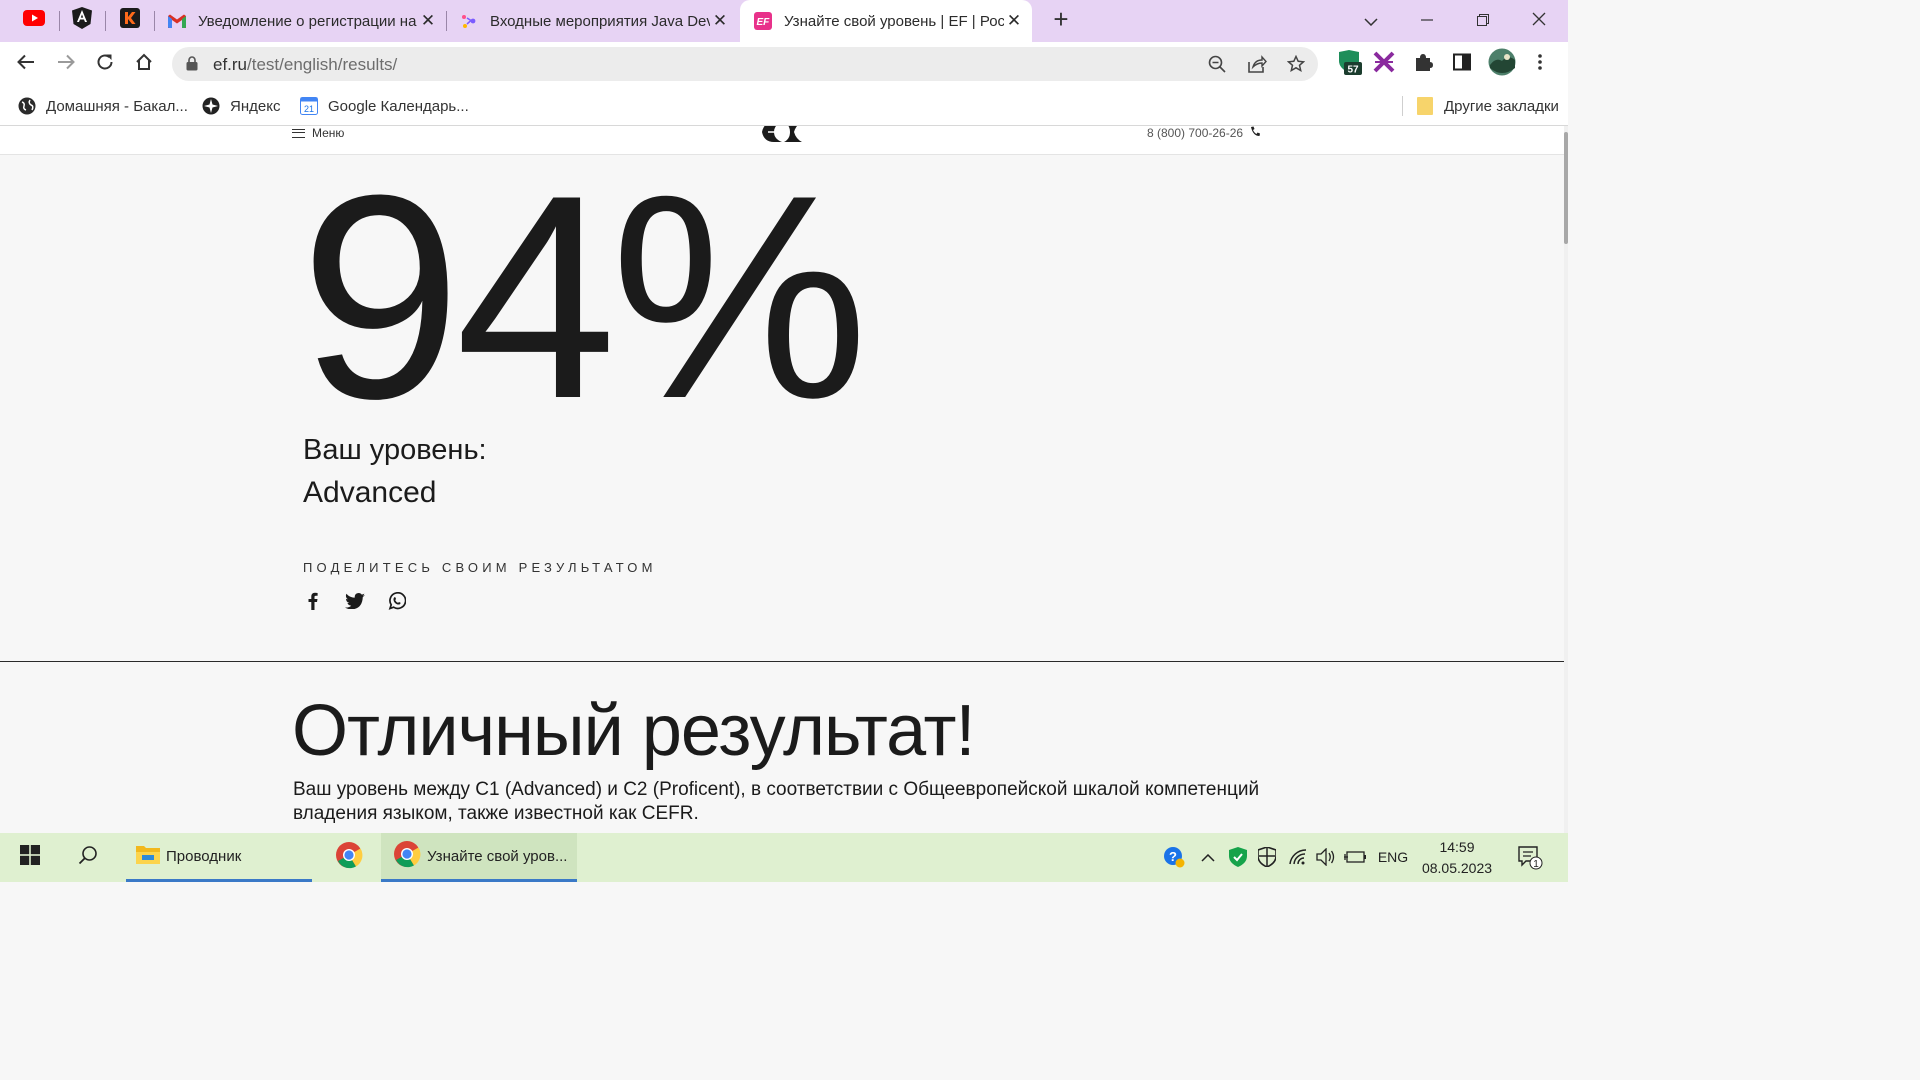  I want to click on lock-icon, so click(192, 66).